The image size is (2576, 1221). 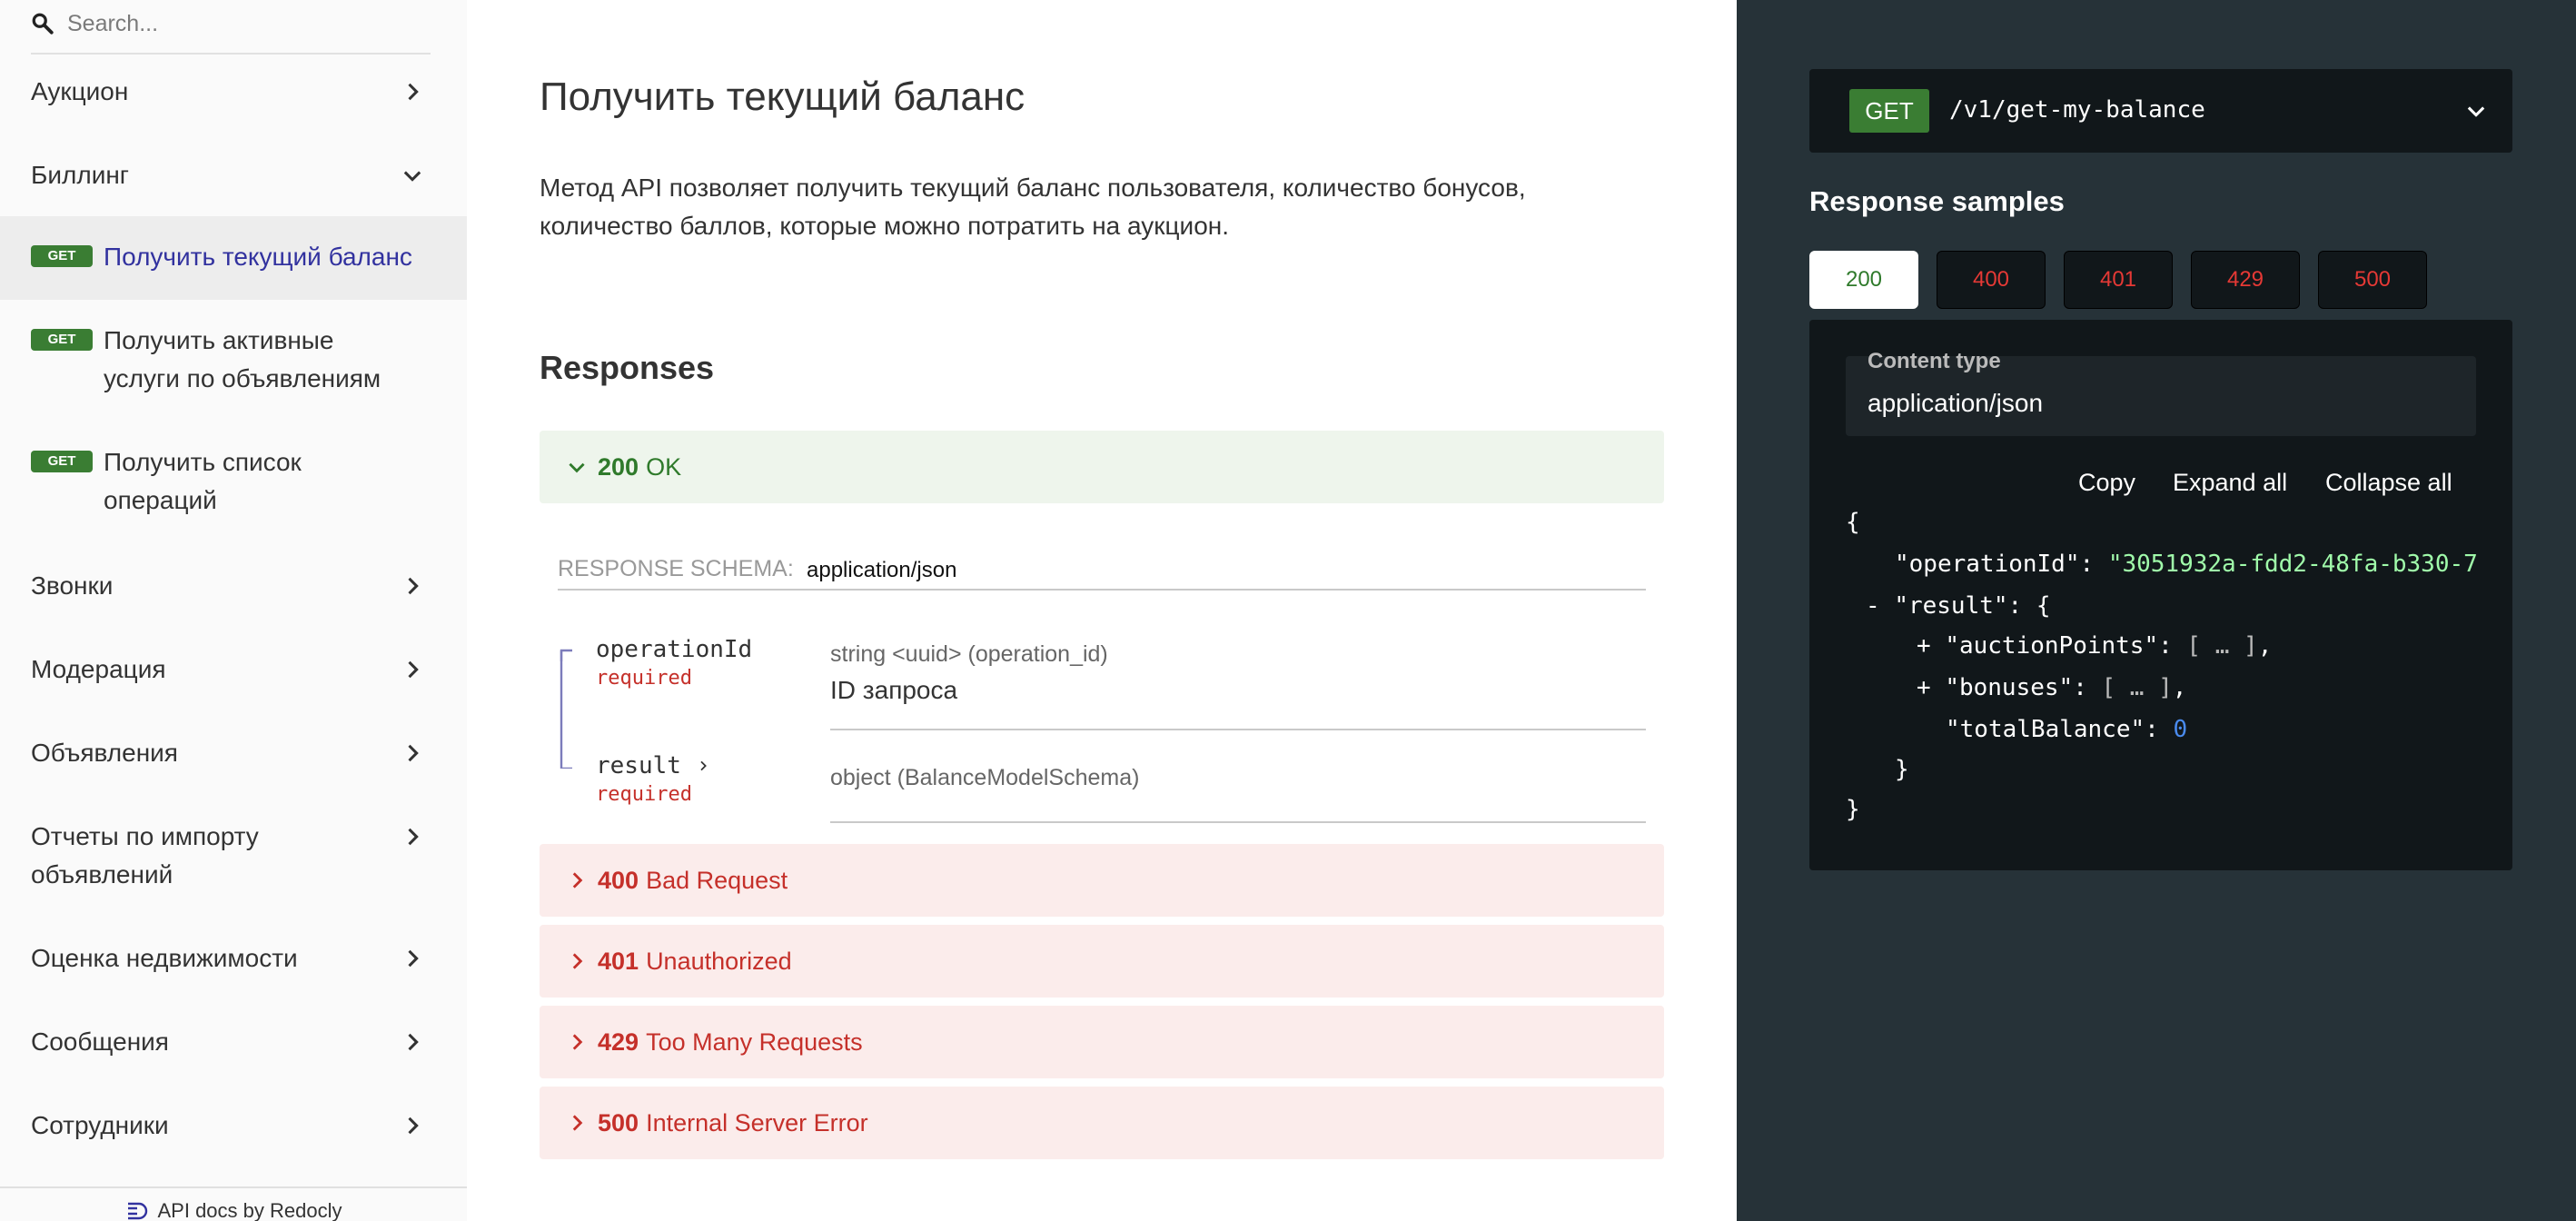 I want to click on sidebar-item-label: Получить текущий баланс, so click(x=258, y=257).